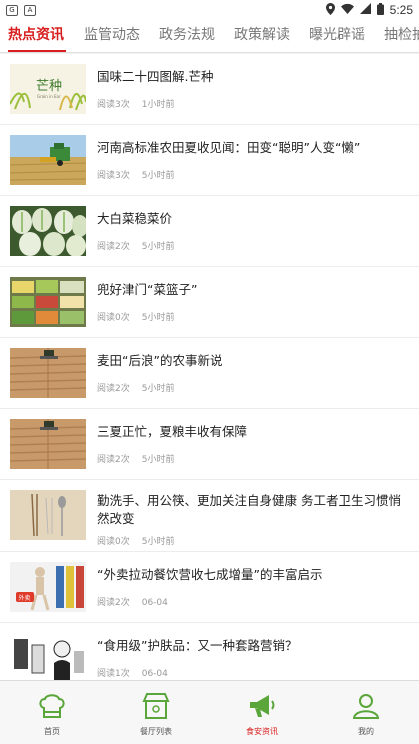 The width and height of the screenshot is (419, 744). What do you see at coordinates (210, 574) in the screenshot?
I see `news-title: “外卖拉动餐饮营收七成增量”的丰富启示` at bounding box center [210, 574].